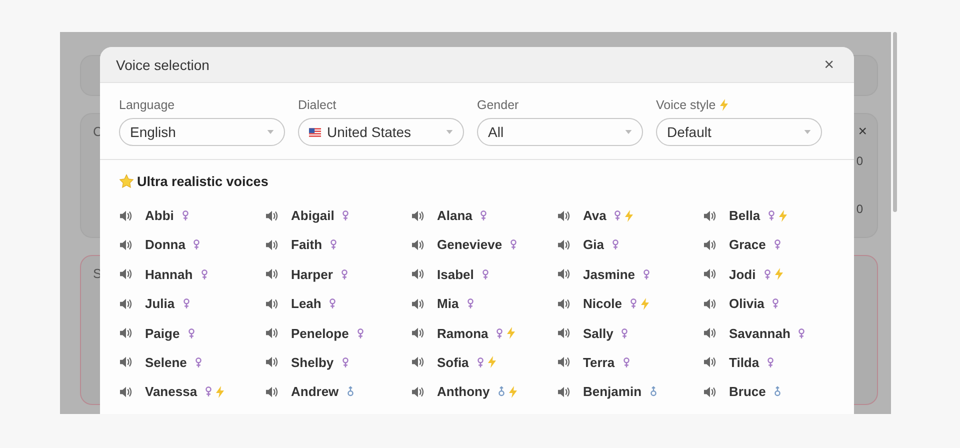  What do you see at coordinates (166, 362) in the screenshot?
I see `voice-name: Selene` at bounding box center [166, 362].